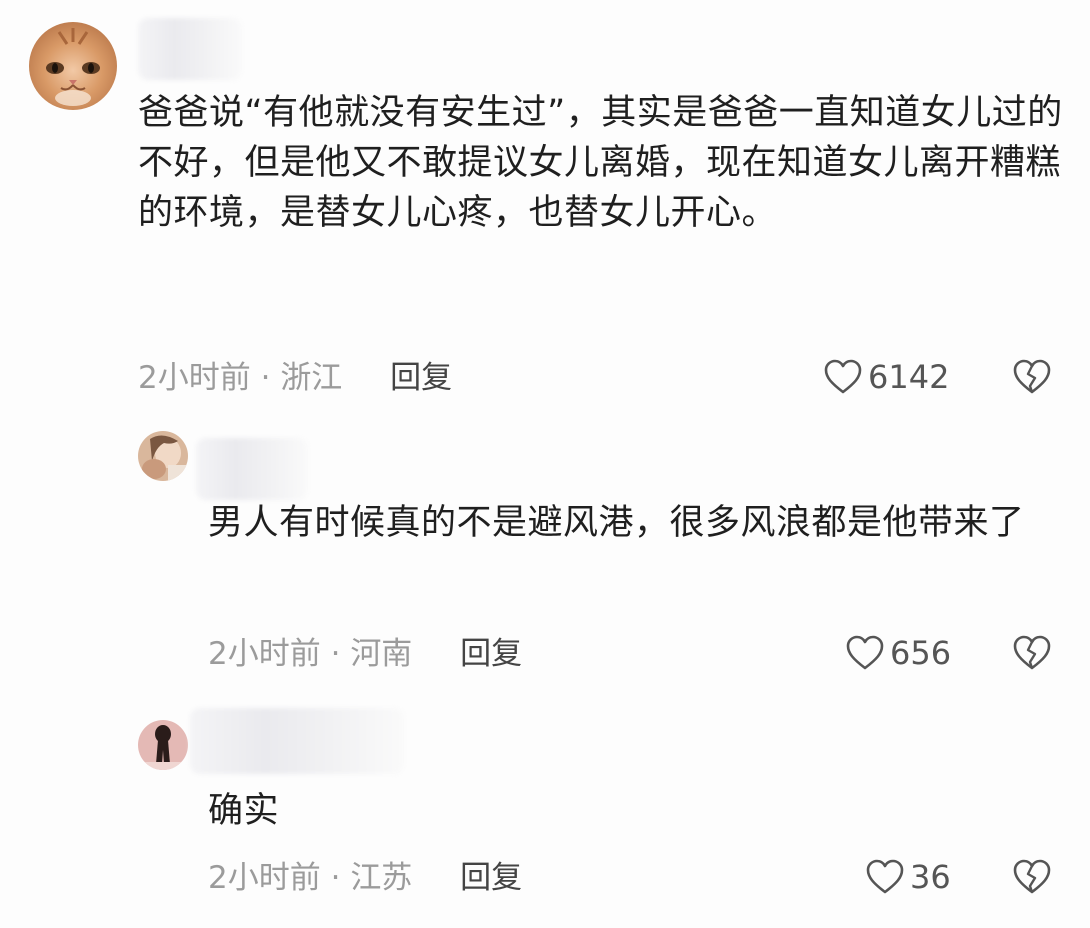 This screenshot has height=928, width=1090. Describe the element at coordinates (381, 654) in the screenshot. I see `comment-location: 河南` at that location.